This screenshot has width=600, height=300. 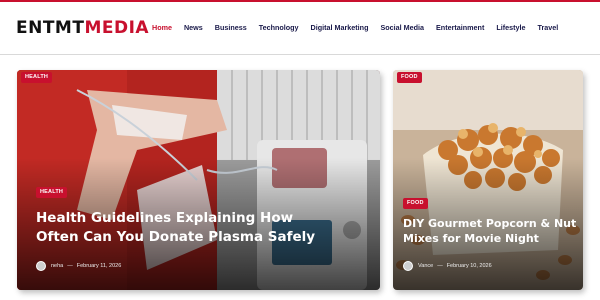 I want to click on nav-item-technology: Technology, so click(x=279, y=27).